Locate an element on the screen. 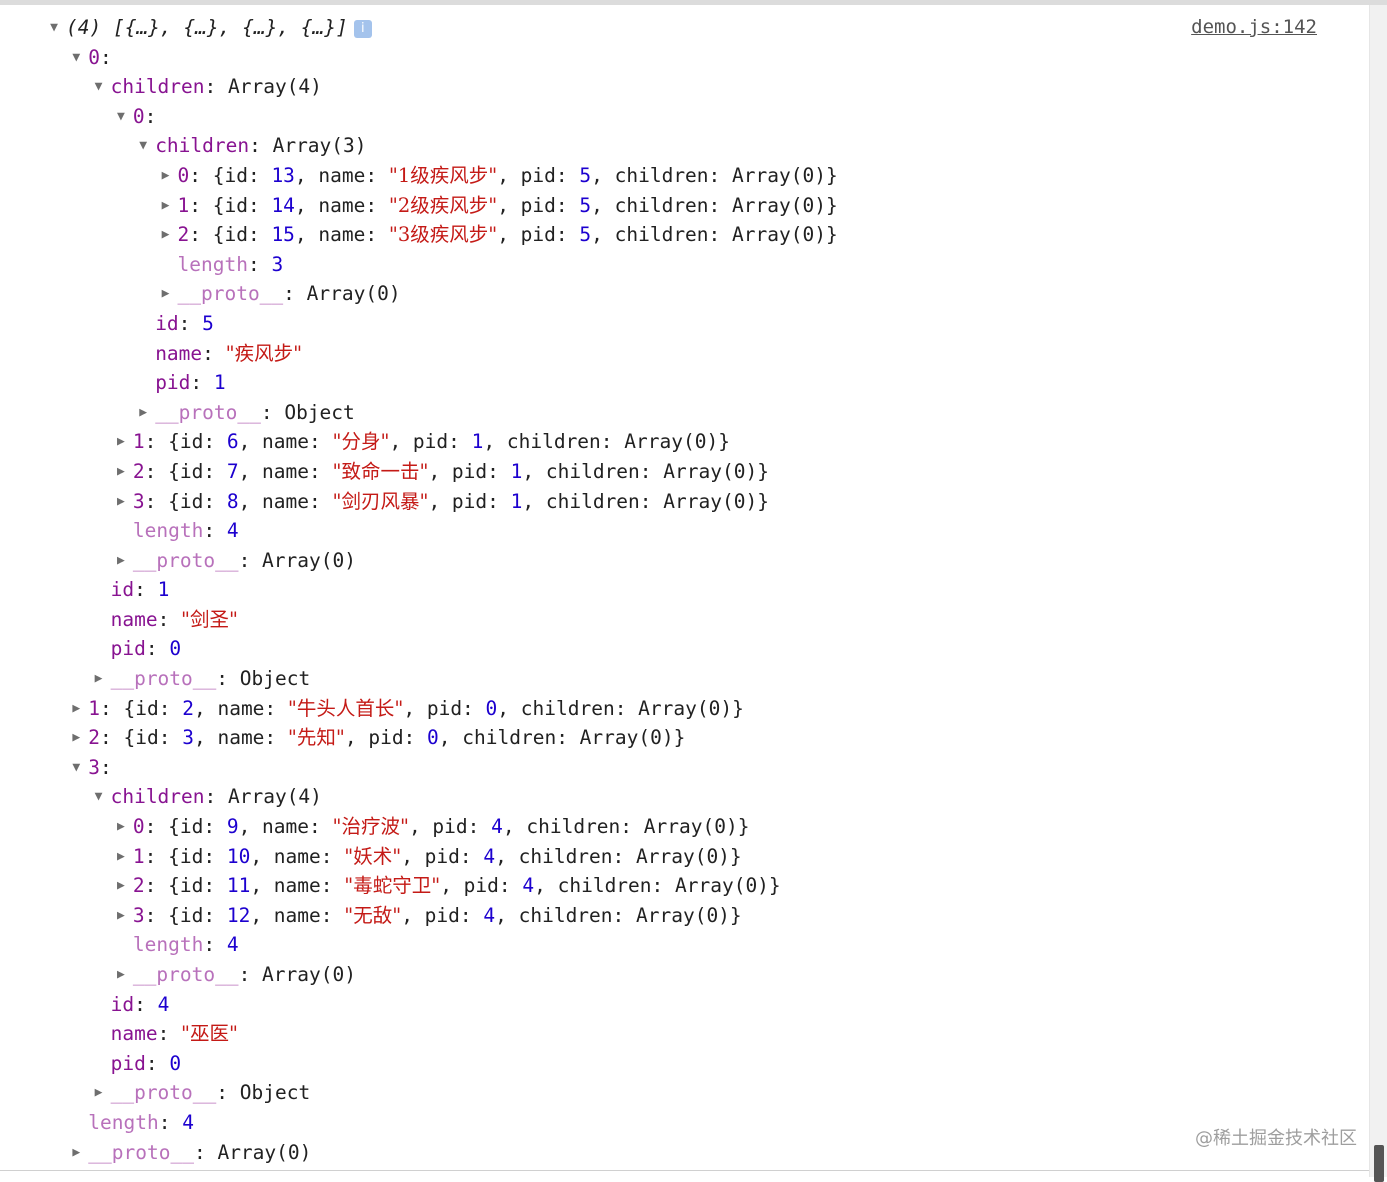 The height and width of the screenshot is (1182, 1387). info-icon: i is located at coordinates (362, 28).